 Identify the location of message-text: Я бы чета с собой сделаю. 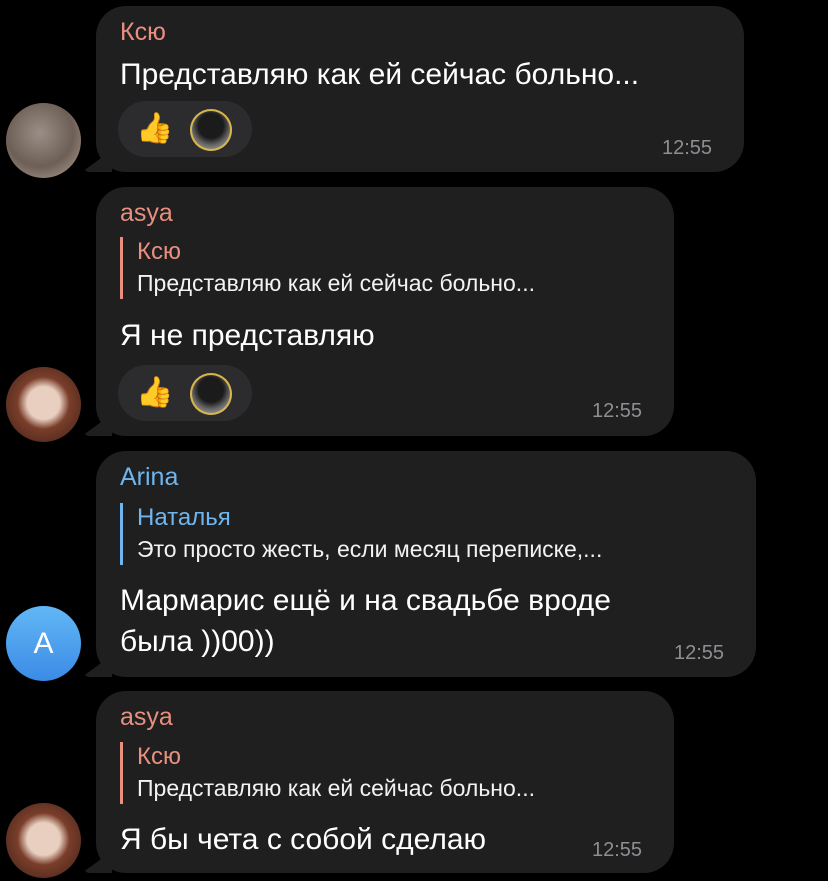
(303, 839).